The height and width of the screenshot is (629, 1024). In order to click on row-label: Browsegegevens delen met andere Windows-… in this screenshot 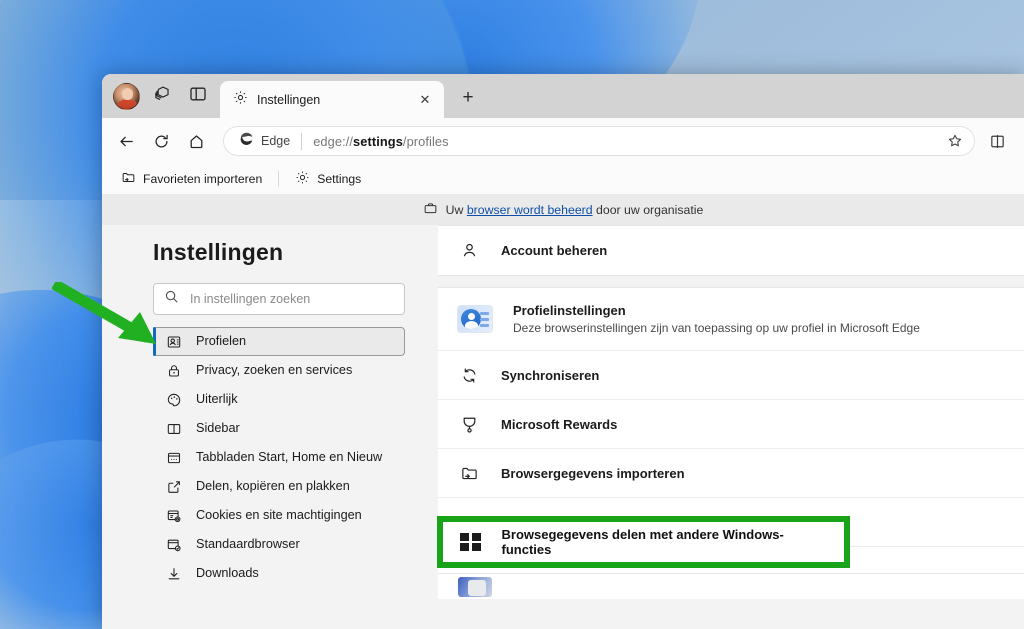, I will do `click(642, 542)`.